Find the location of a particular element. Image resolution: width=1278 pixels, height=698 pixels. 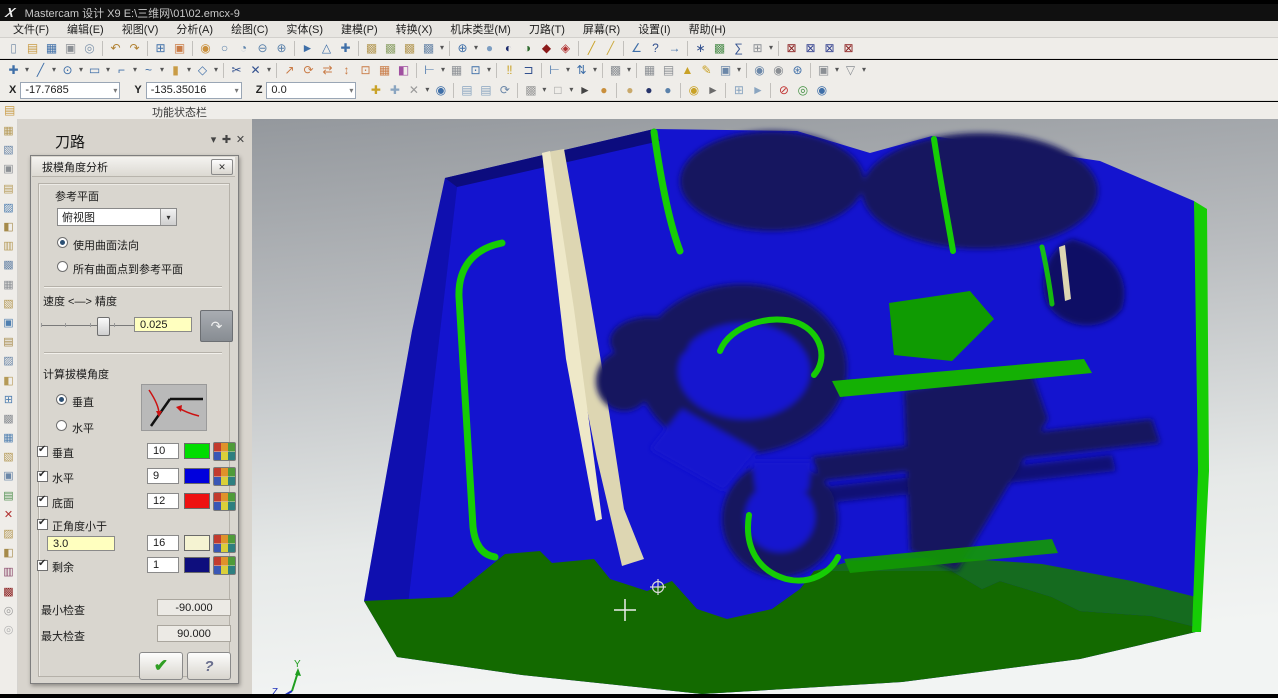

reference-plane-combobox: 俯视图 ▾ is located at coordinates (117, 217).